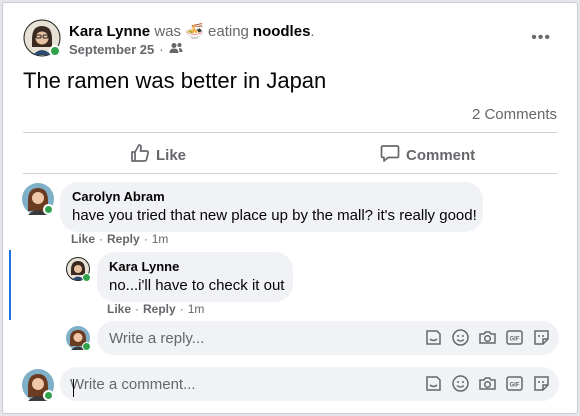 The height and width of the screenshot is (416, 580). What do you see at coordinates (312, 31) in the screenshot?
I see `activity-suffix: .` at bounding box center [312, 31].